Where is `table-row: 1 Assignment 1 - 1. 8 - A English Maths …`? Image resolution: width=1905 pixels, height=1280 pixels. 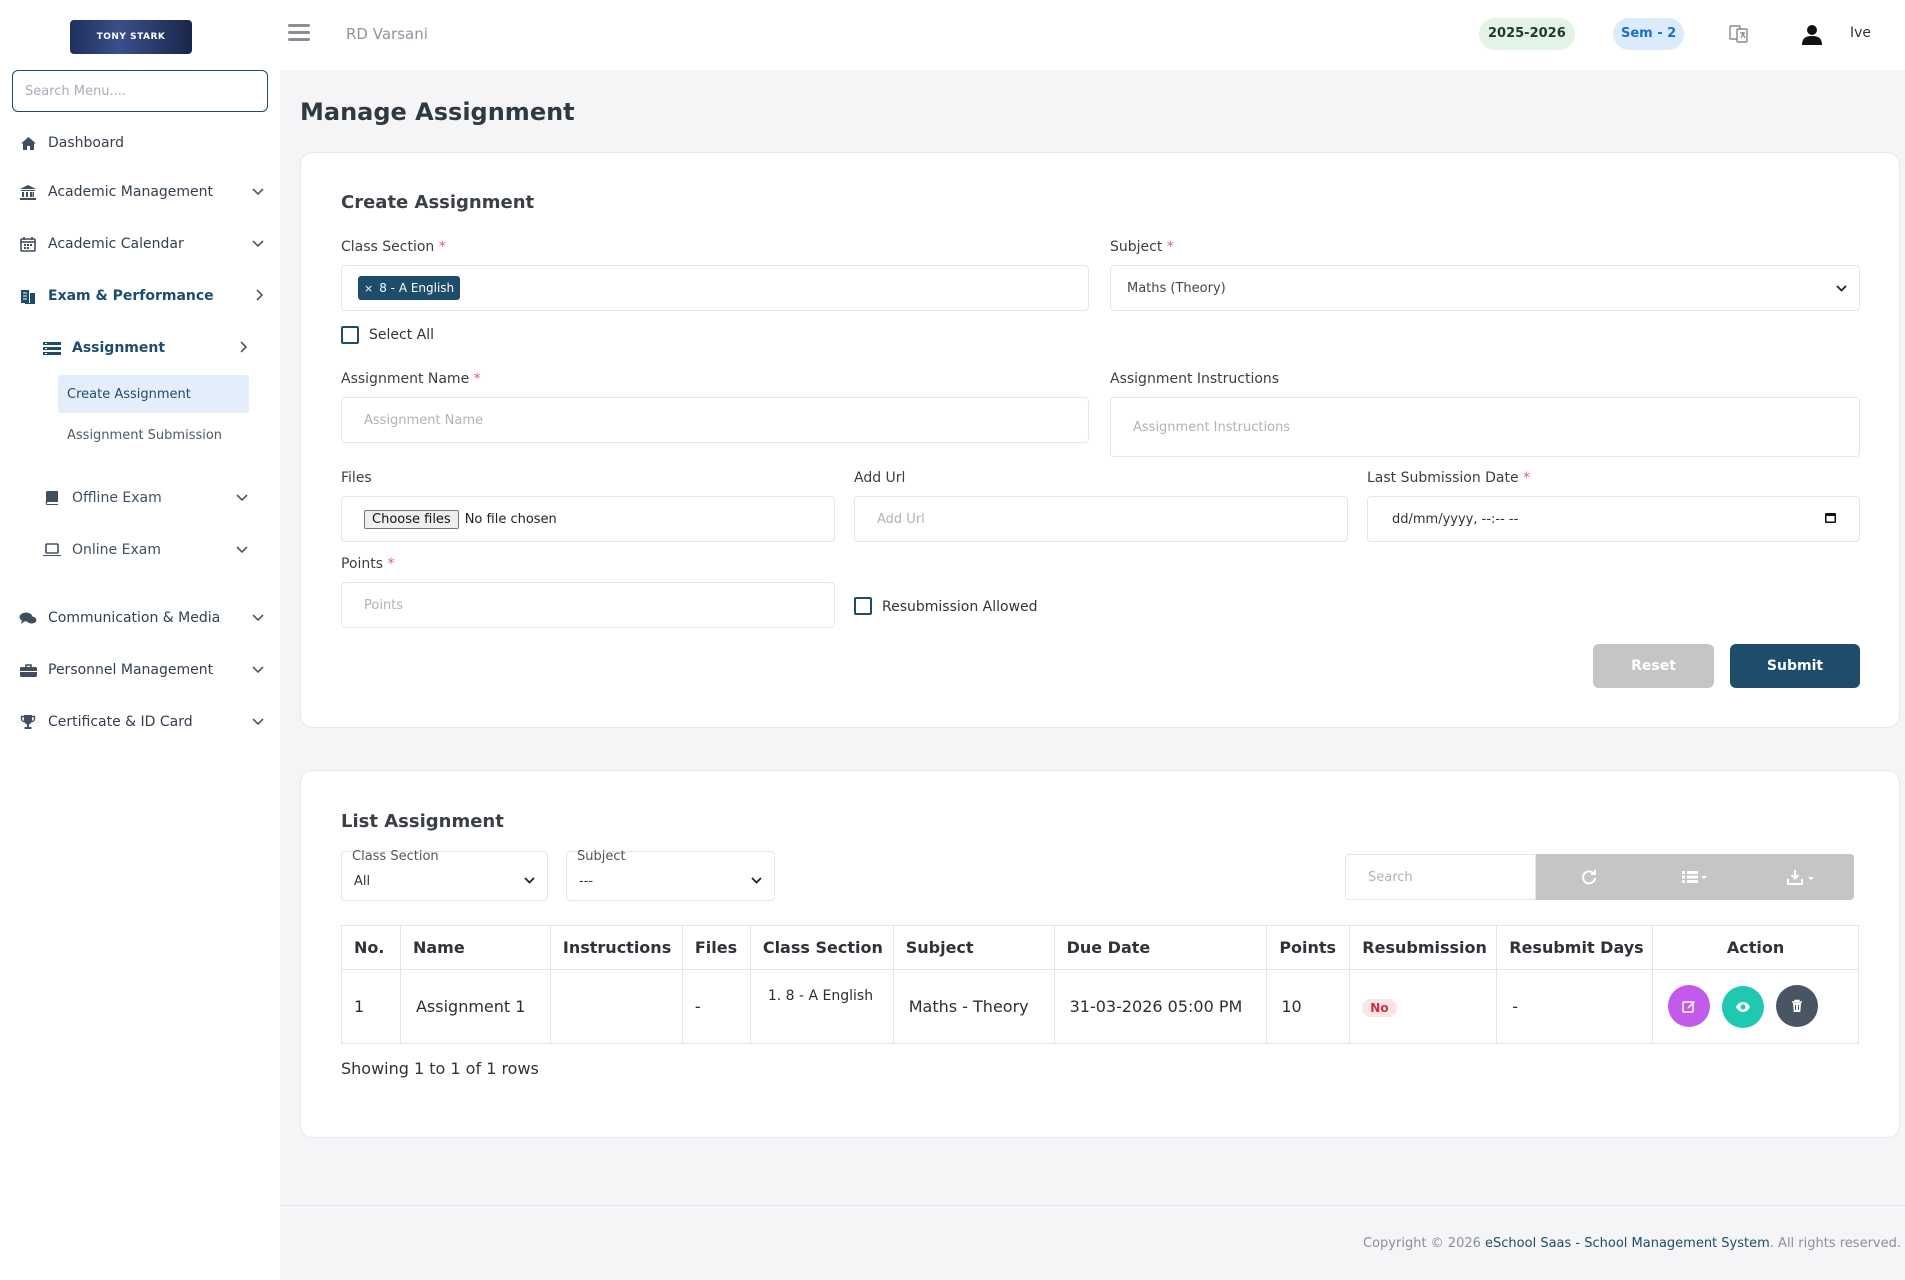 table-row: 1 Assignment 1 - 1. 8 - A English Maths … is located at coordinates (1100, 1006).